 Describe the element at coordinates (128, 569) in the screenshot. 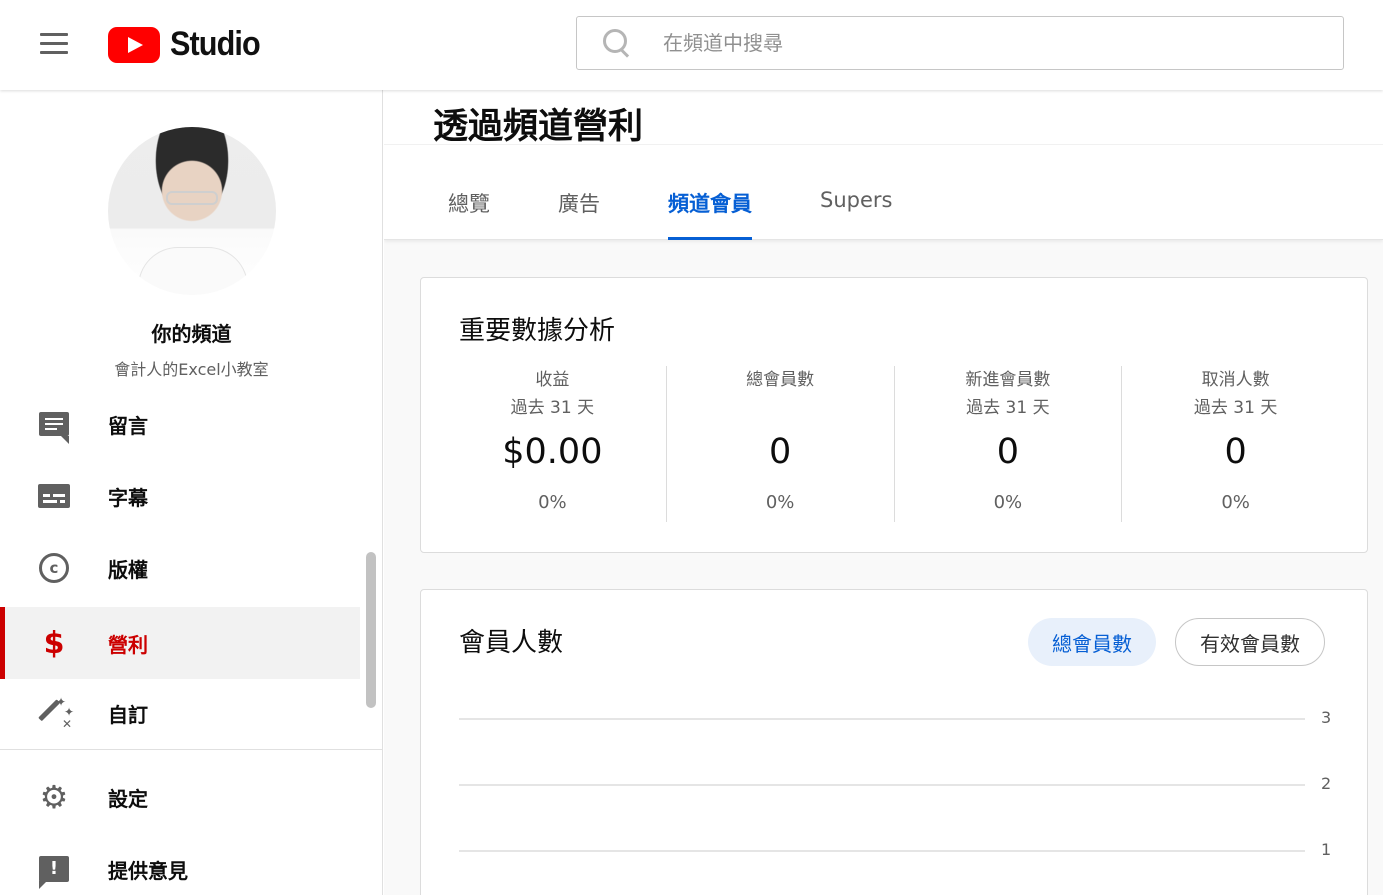

I see `sidebar-item-label: 版權` at that location.